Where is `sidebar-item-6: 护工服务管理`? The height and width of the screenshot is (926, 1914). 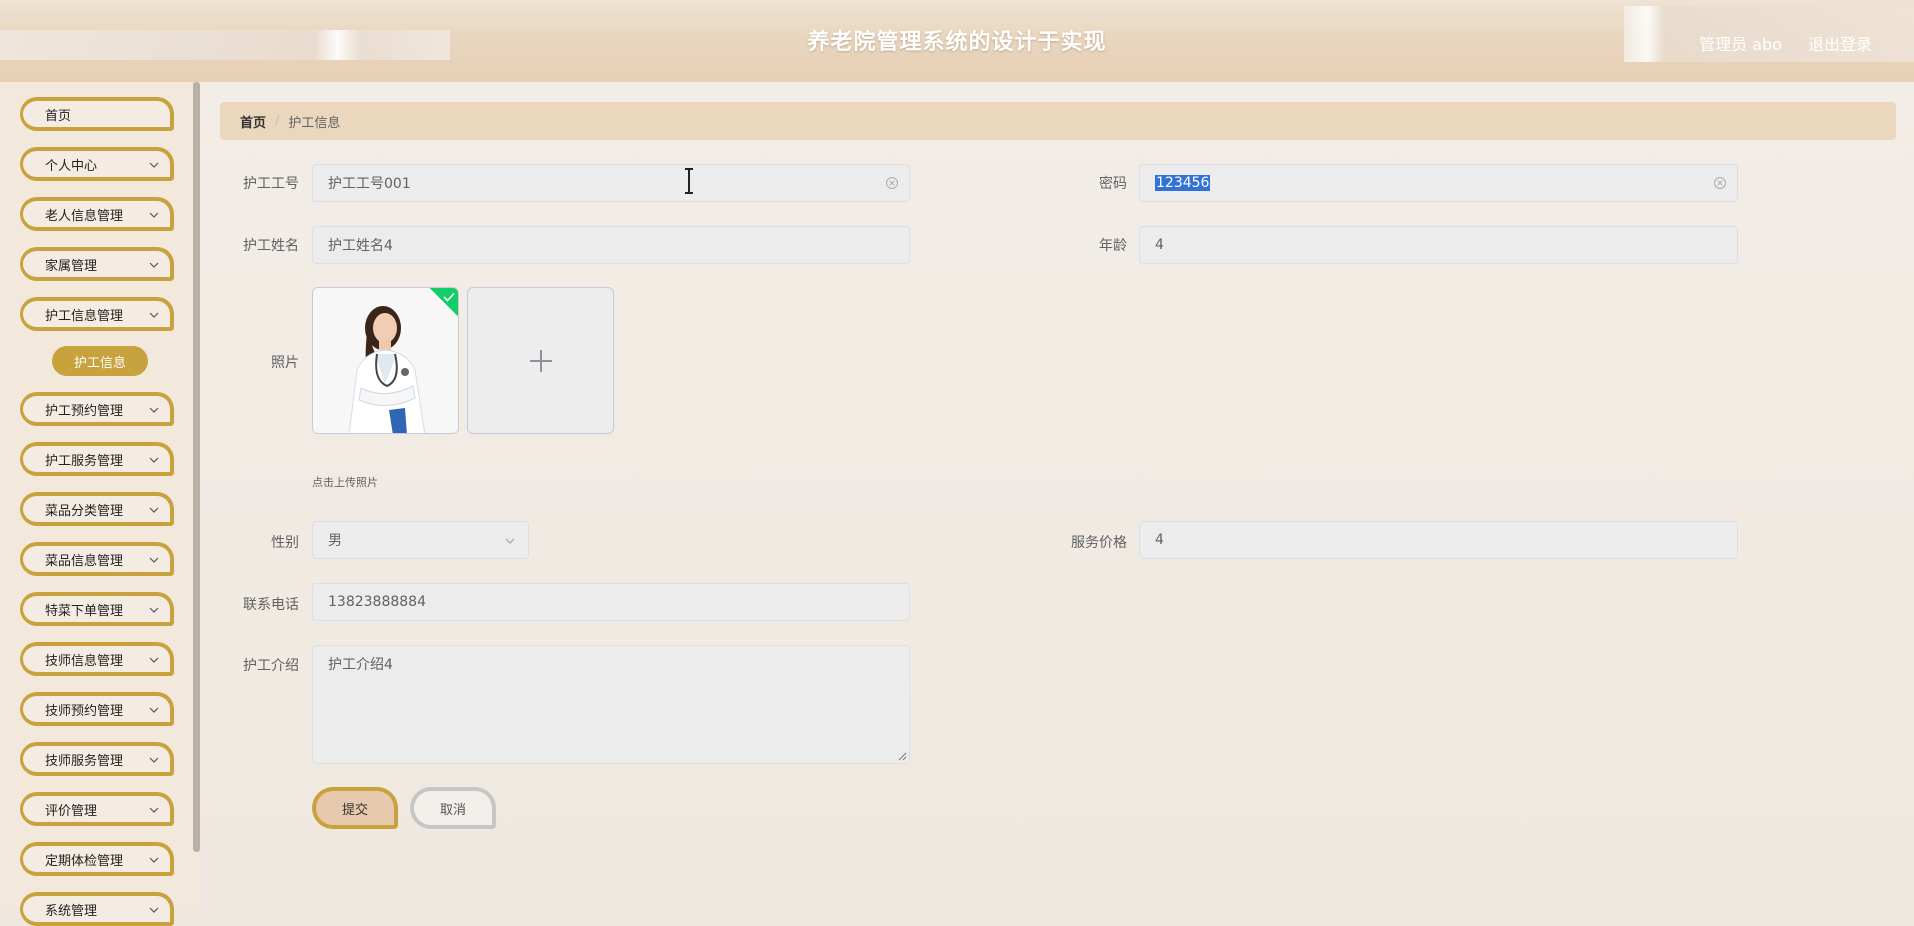
sidebar-item-6: 护工服务管理 is located at coordinates (97, 459).